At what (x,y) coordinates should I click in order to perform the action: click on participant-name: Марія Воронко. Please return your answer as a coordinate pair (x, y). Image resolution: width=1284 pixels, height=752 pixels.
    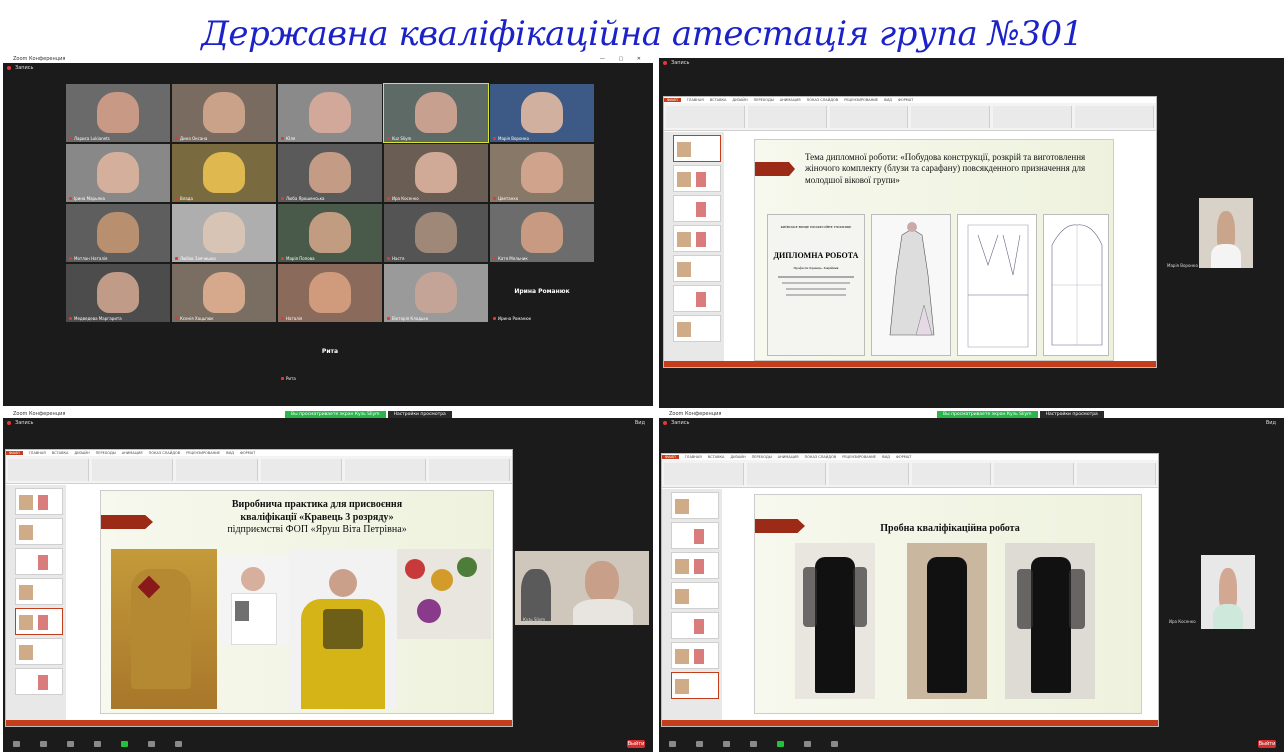
    Looking at the image, I should click on (1182, 265).